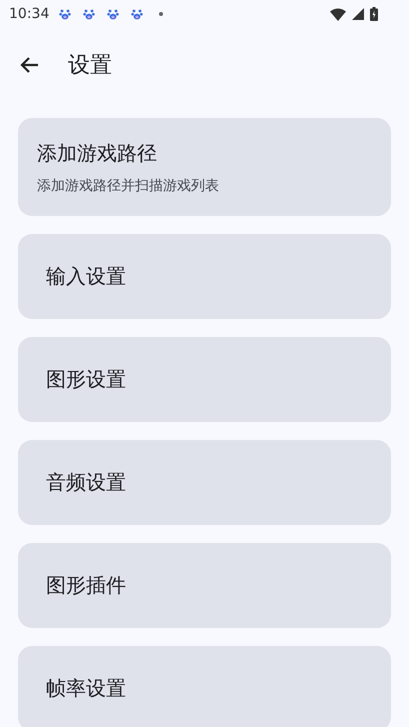  Describe the element at coordinates (161, 14) in the screenshot. I see `more-notifications-icon` at that location.